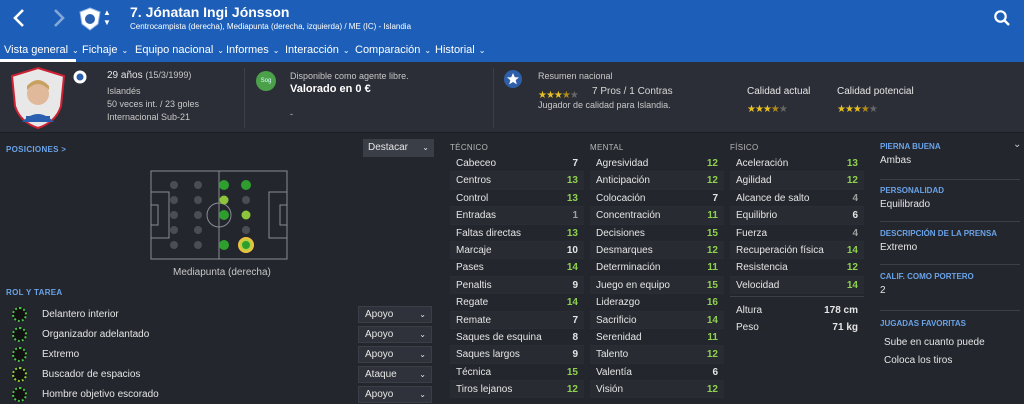 This screenshot has width=1024, height=404. Describe the element at coordinates (107, 12) in the screenshot. I see `chevron-up-icon: ▲` at that location.